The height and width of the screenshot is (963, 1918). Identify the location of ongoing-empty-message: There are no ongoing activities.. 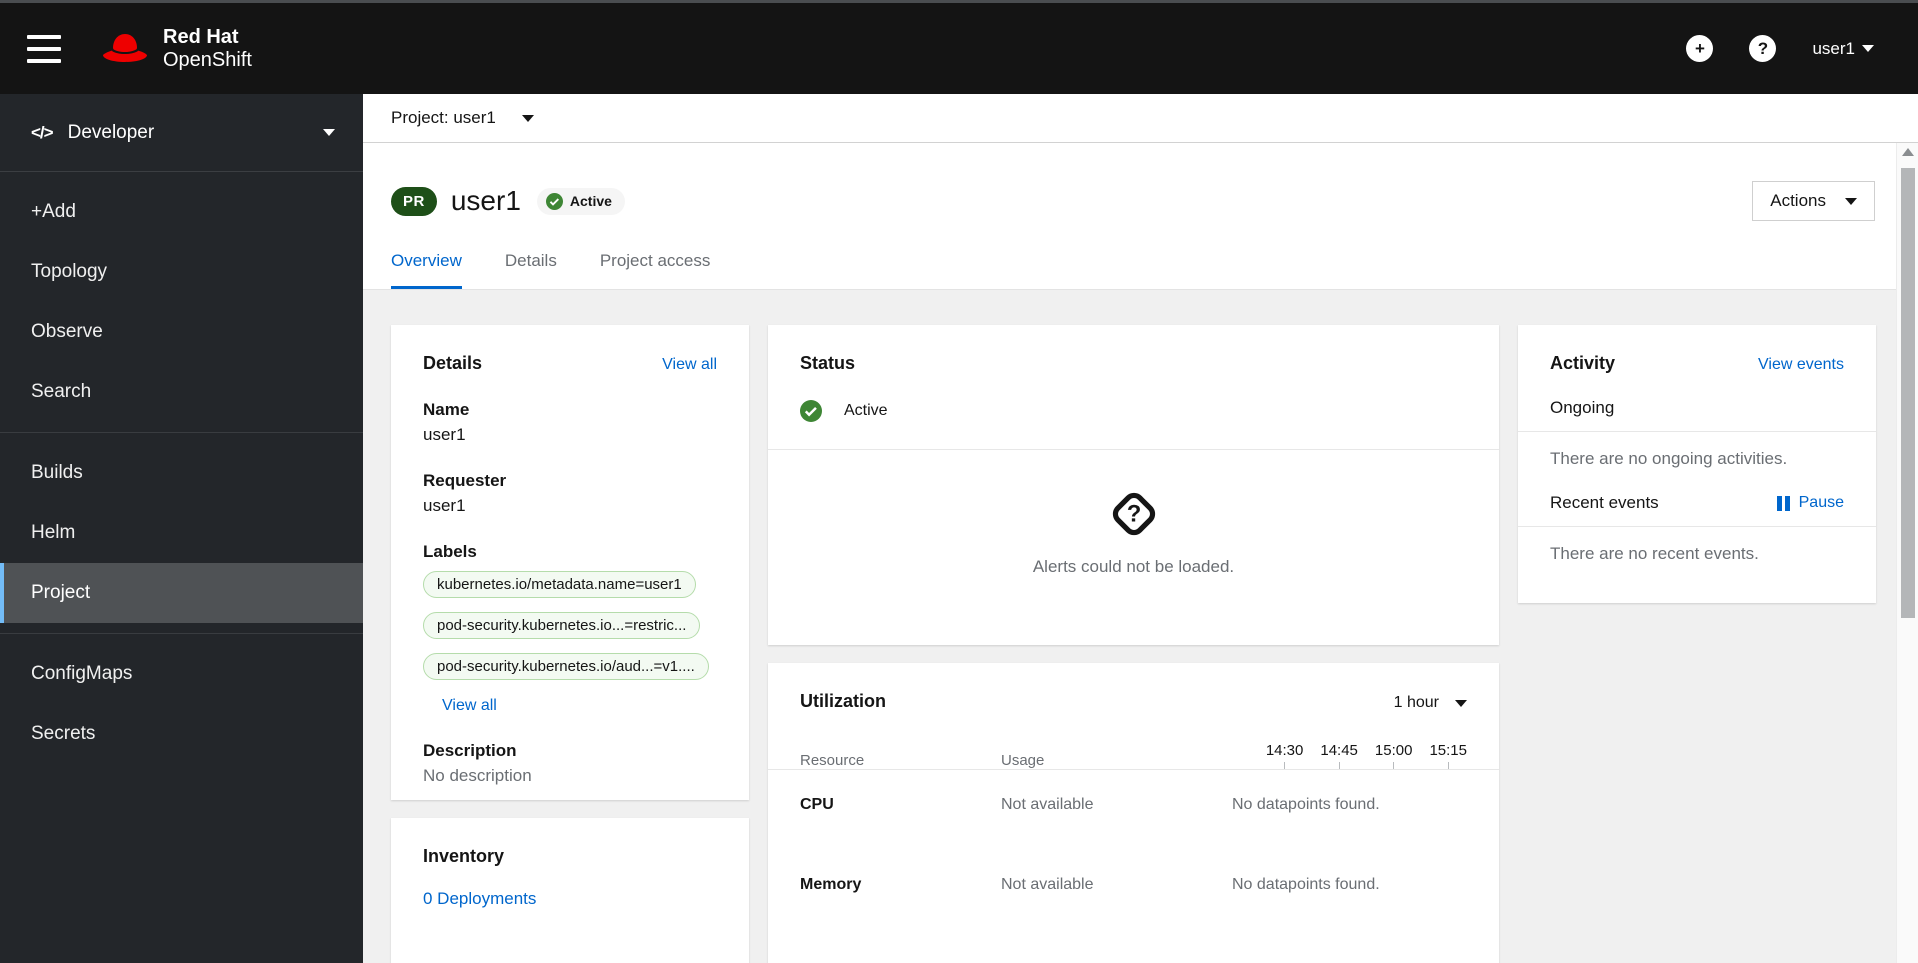
(1669, 458).